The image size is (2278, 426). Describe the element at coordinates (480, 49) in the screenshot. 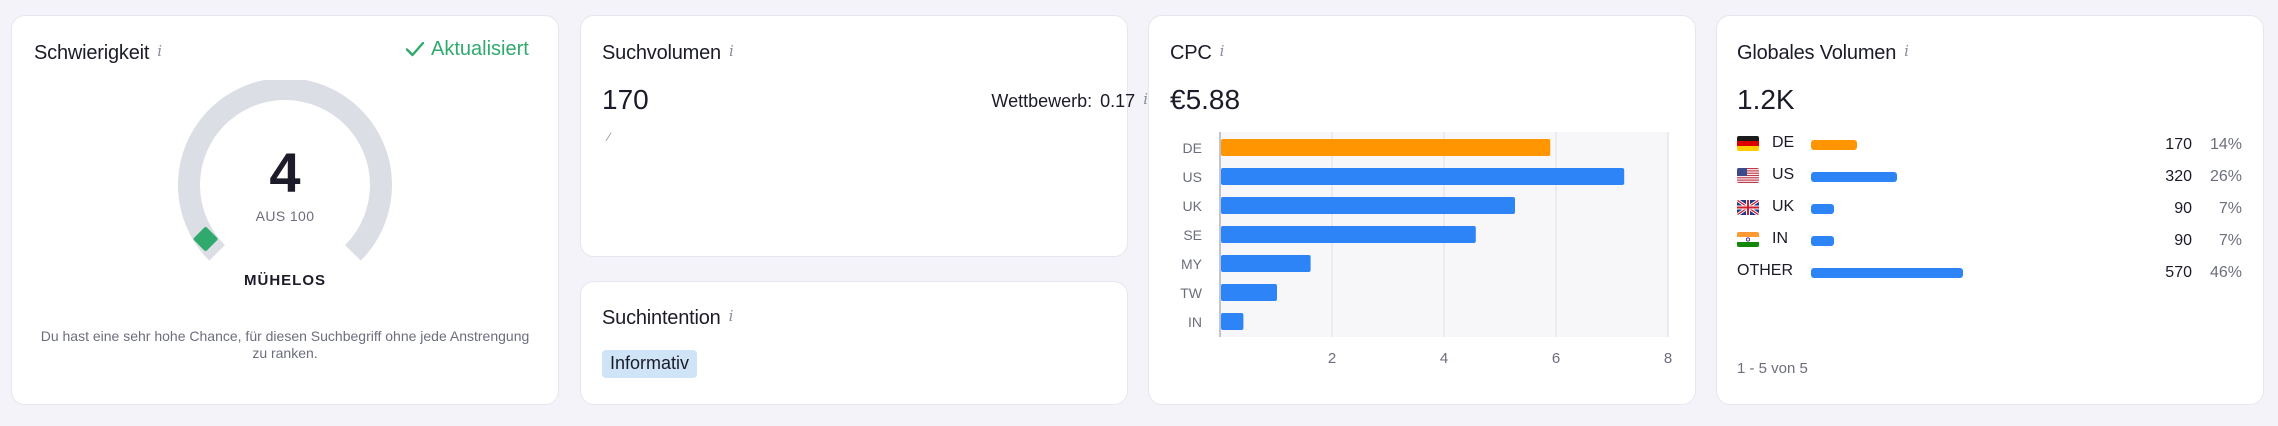

I see `updated-status-text: Aktualisiert` at that location.